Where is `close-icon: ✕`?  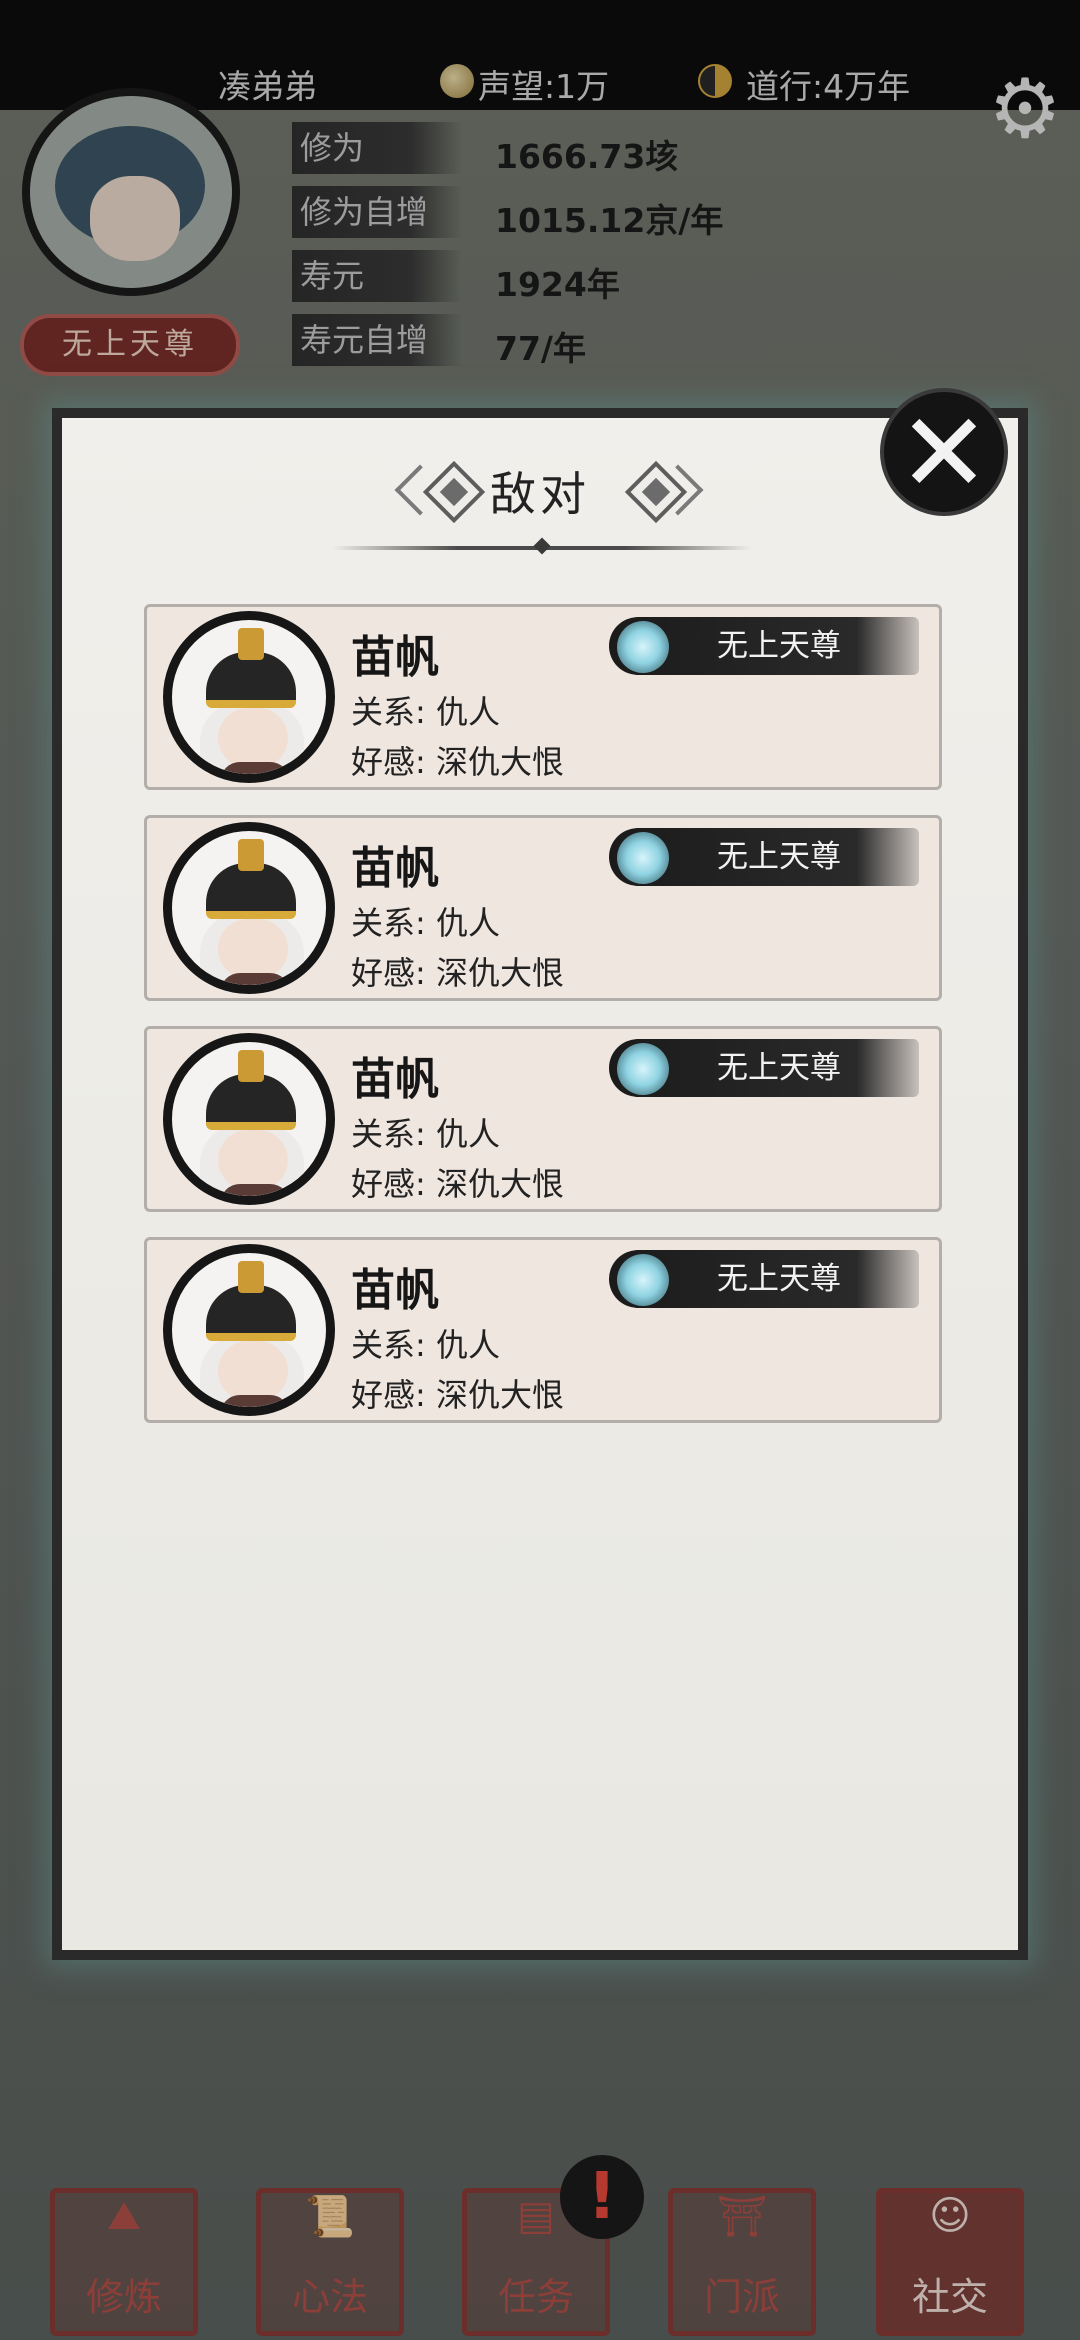 close-icon: ✕ is located at coordinates (944, 453).